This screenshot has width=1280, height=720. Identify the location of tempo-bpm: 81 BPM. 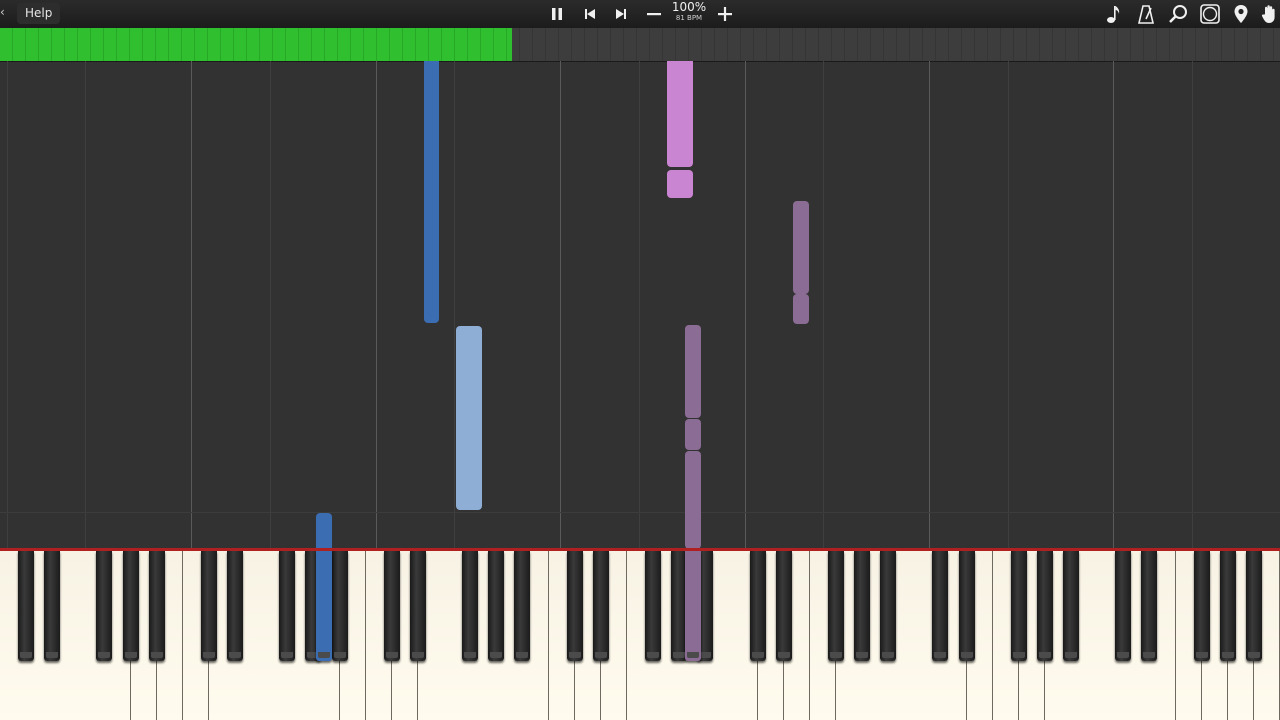
(689, 18).